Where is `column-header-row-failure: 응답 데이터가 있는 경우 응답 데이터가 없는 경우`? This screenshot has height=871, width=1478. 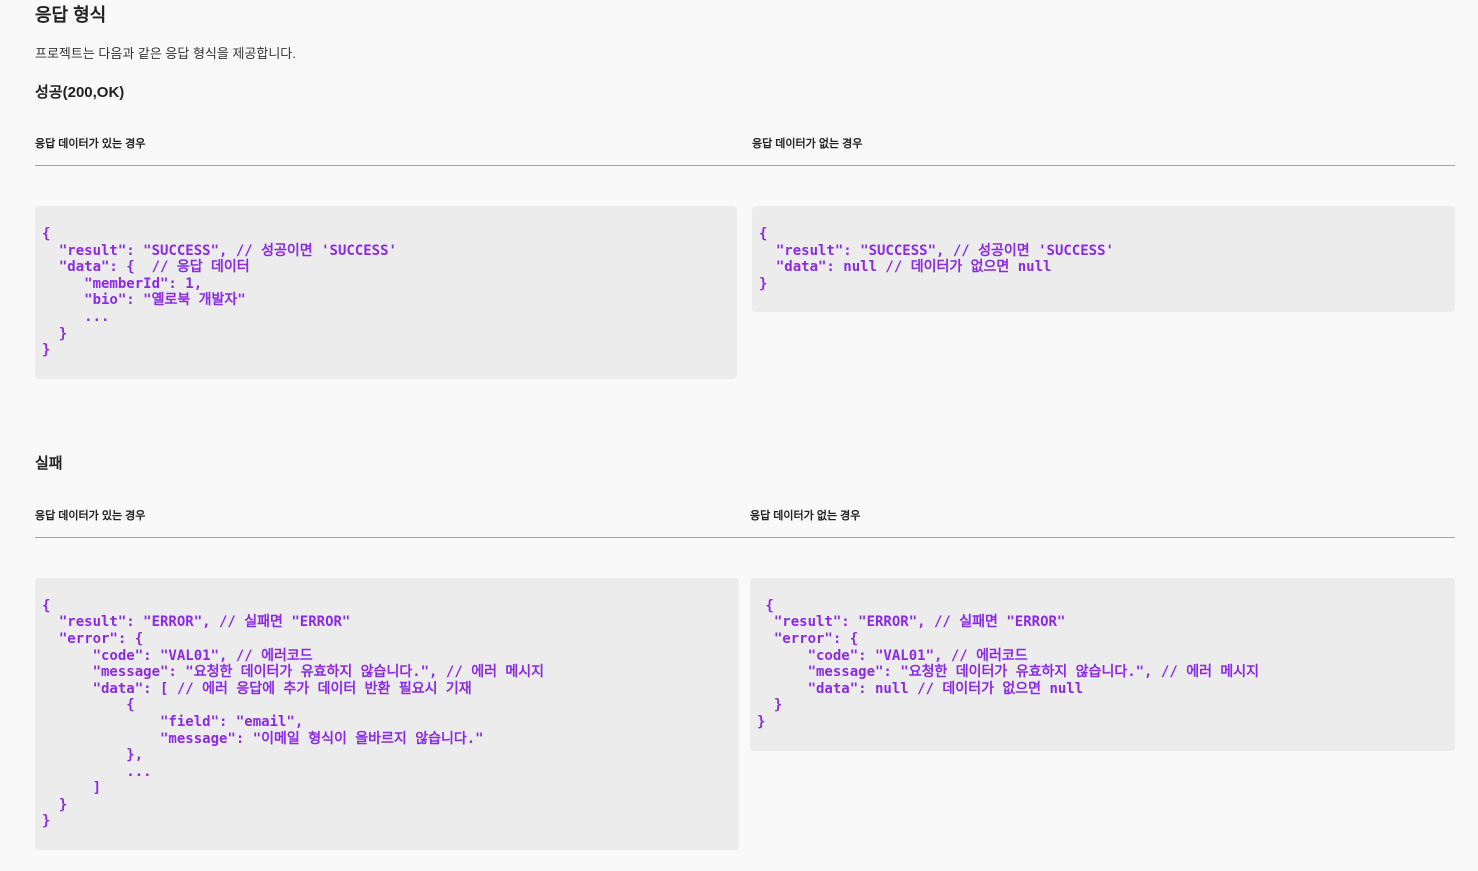
column-header-row-failure: 응답 데이터가 있는 경우 응답 데이터가 없는 경우 is located at coordinates (745, 523).